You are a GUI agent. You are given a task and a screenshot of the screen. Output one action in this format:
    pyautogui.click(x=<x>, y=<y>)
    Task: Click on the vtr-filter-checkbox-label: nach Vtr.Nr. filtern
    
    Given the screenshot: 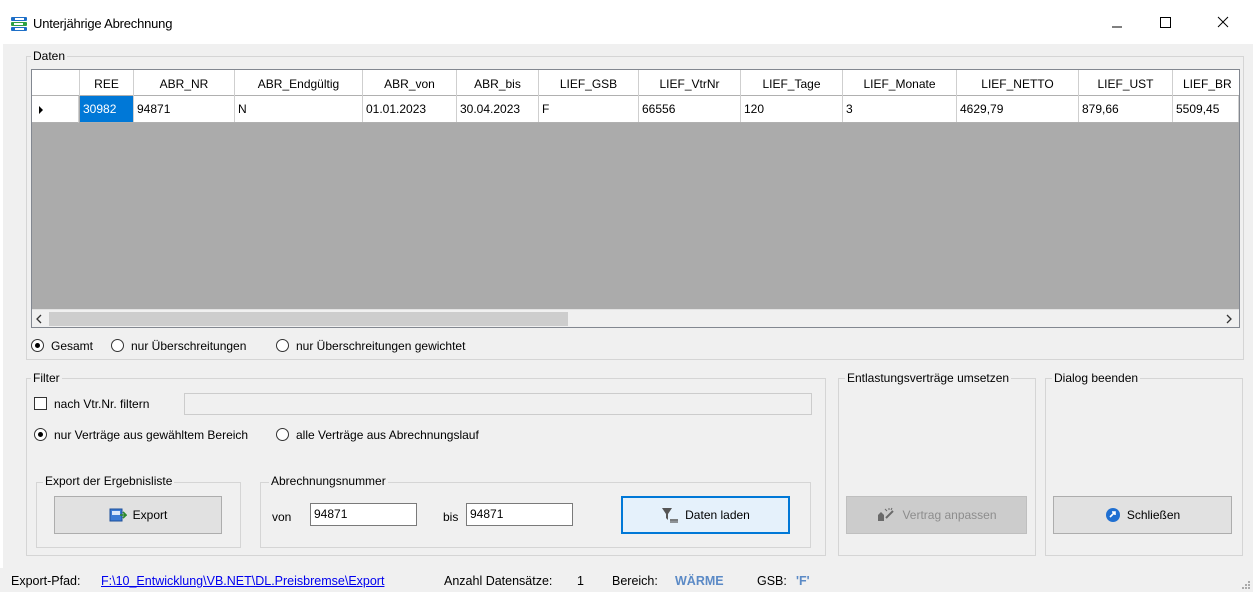 What is the action you would take?
    pyautogui.click(x=101, y=404)
    